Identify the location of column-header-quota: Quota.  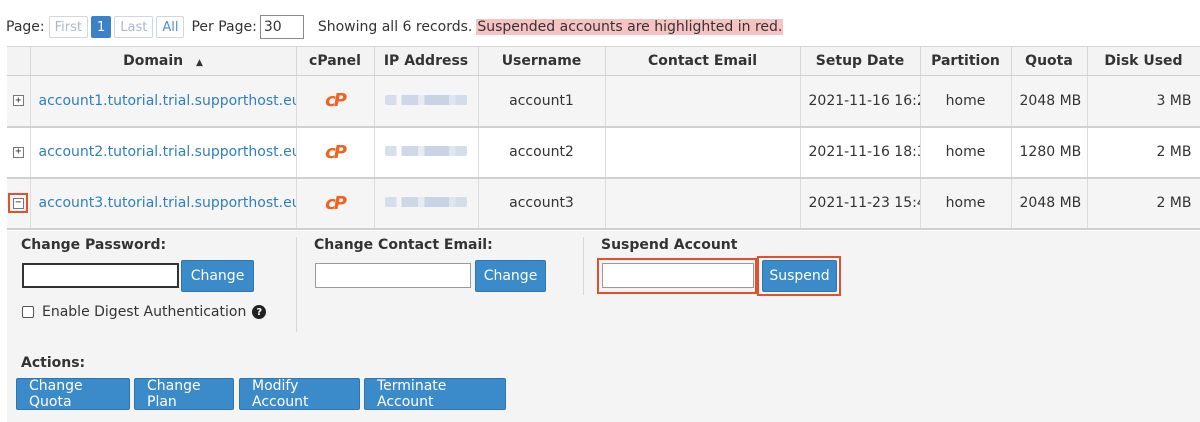
(1049, 61).